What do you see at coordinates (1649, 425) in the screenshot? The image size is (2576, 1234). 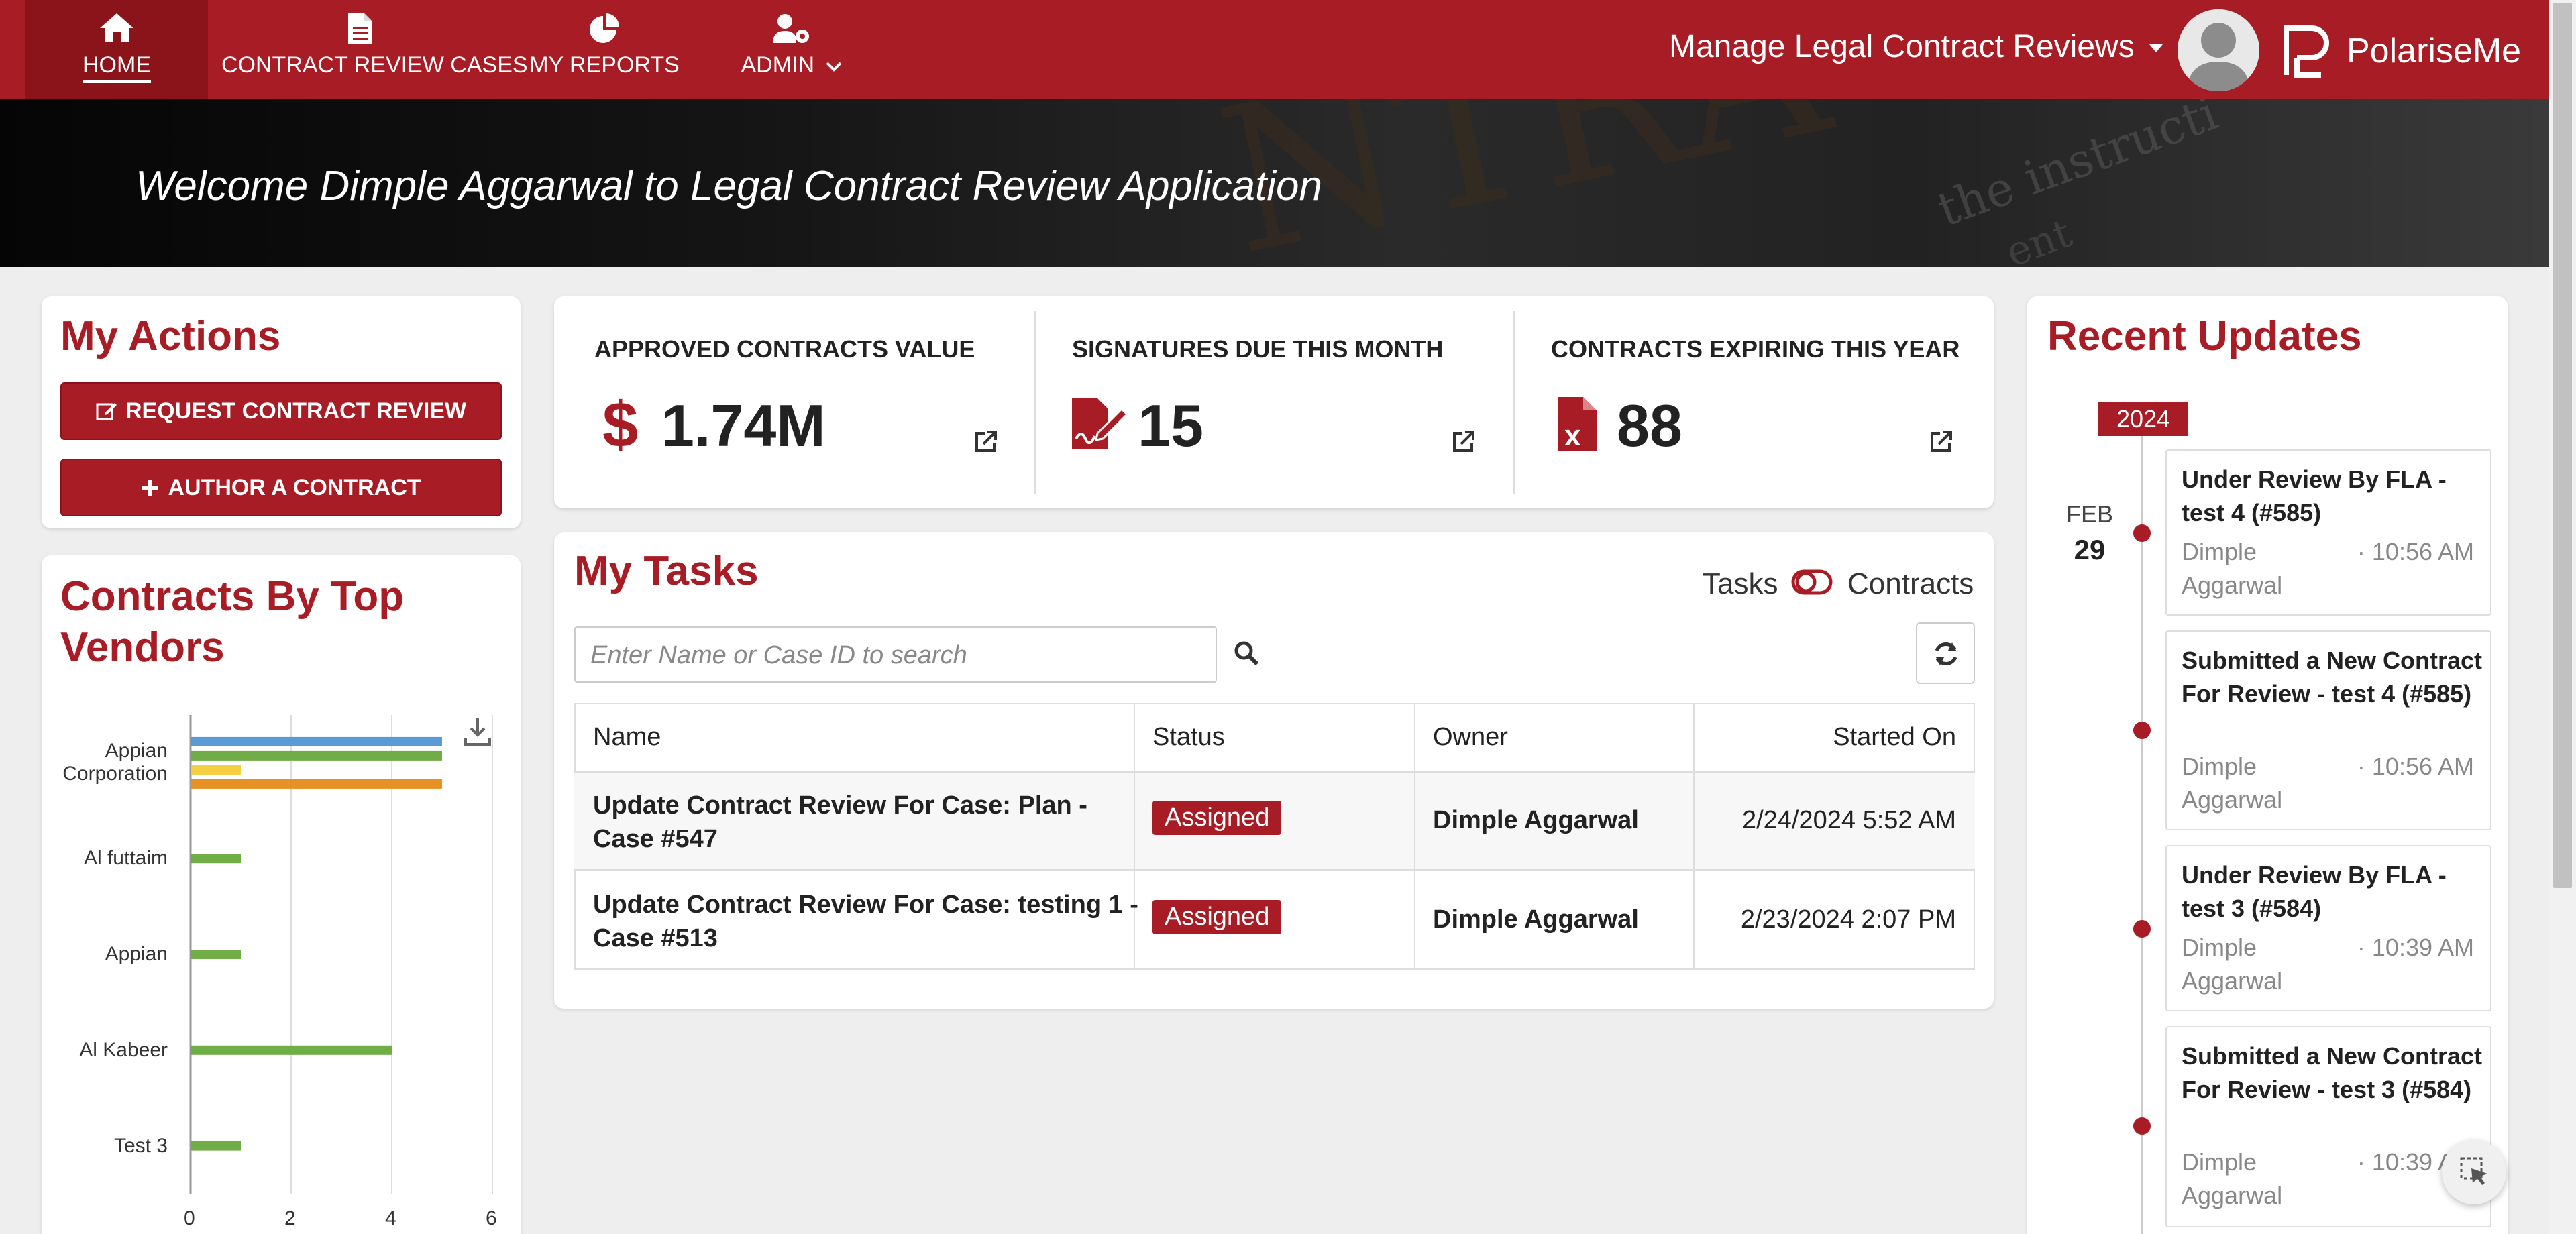 I see `kpi-expiring-value: 88` at bounding box center [1649, 425].